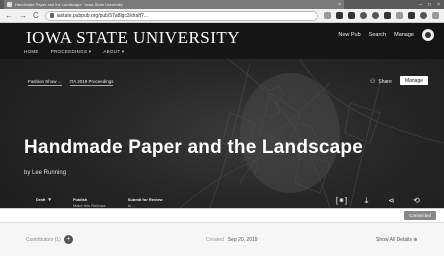 This screenshot has width=444, height=256. What do you see at coordinates (373, 82) in the screenshot?
I see `people-icon: ⚇` at bounding box center [373, 82].